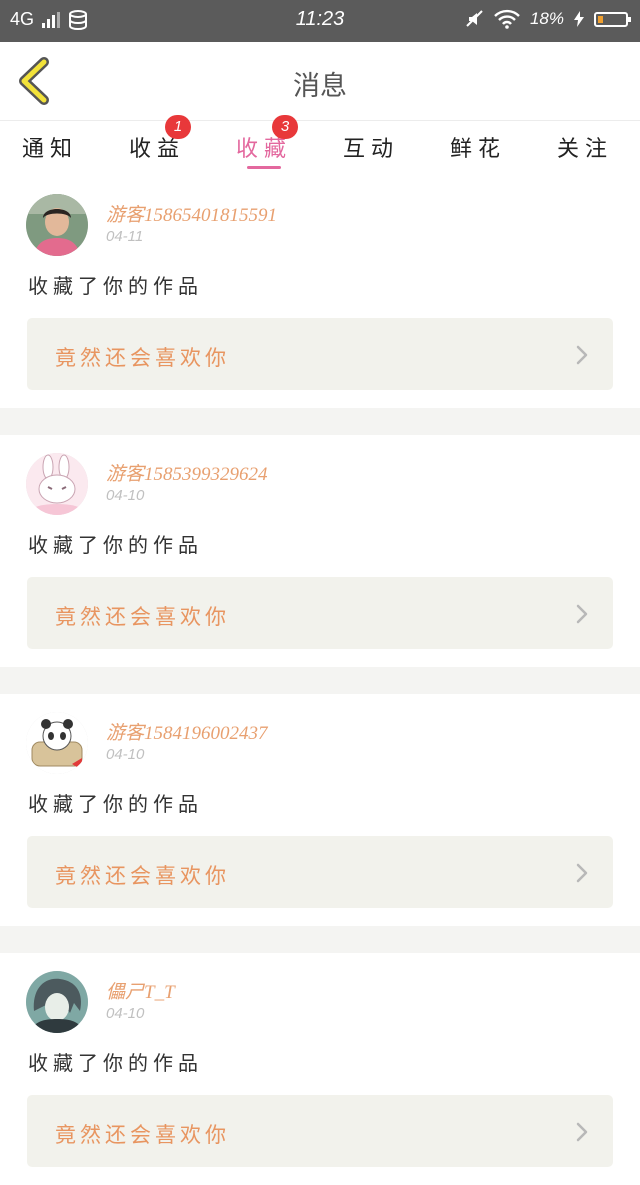 This screenshot has height=1185, width=640. I want to click on charging-icon, so click(579, 19).